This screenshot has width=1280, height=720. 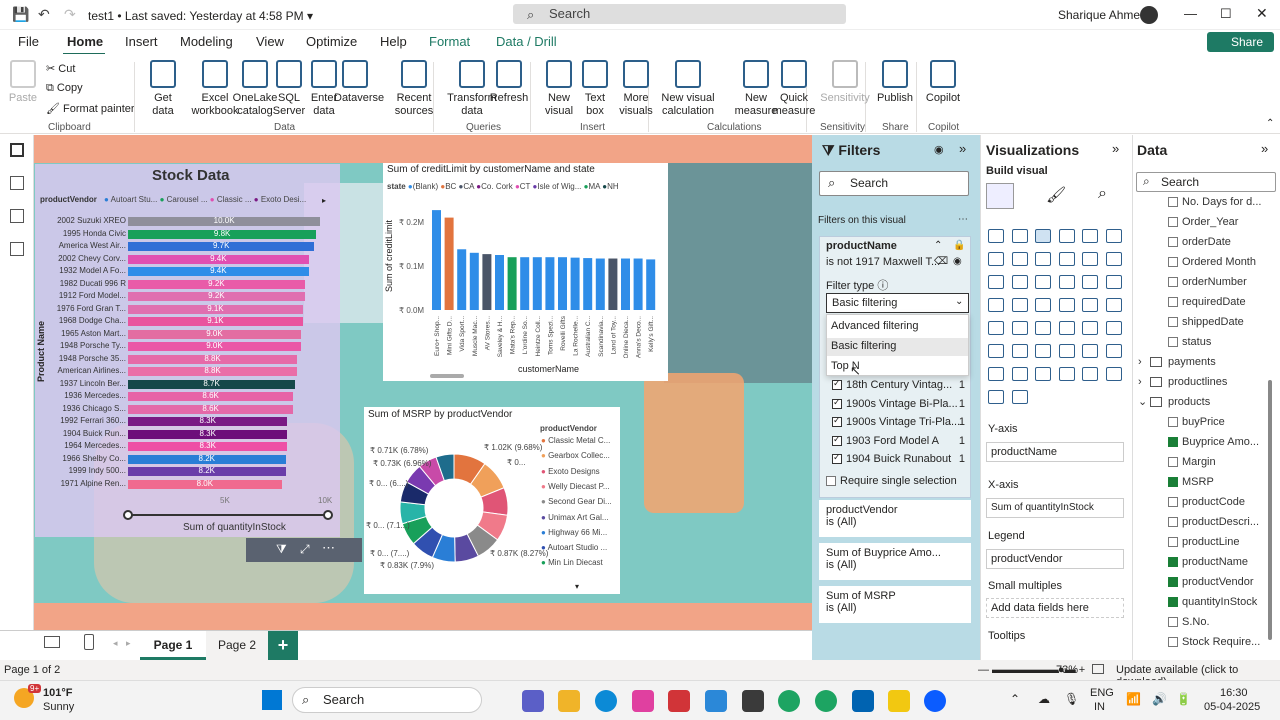 I want to click on visibility-icon: ◉, so click(x=957, y=261).